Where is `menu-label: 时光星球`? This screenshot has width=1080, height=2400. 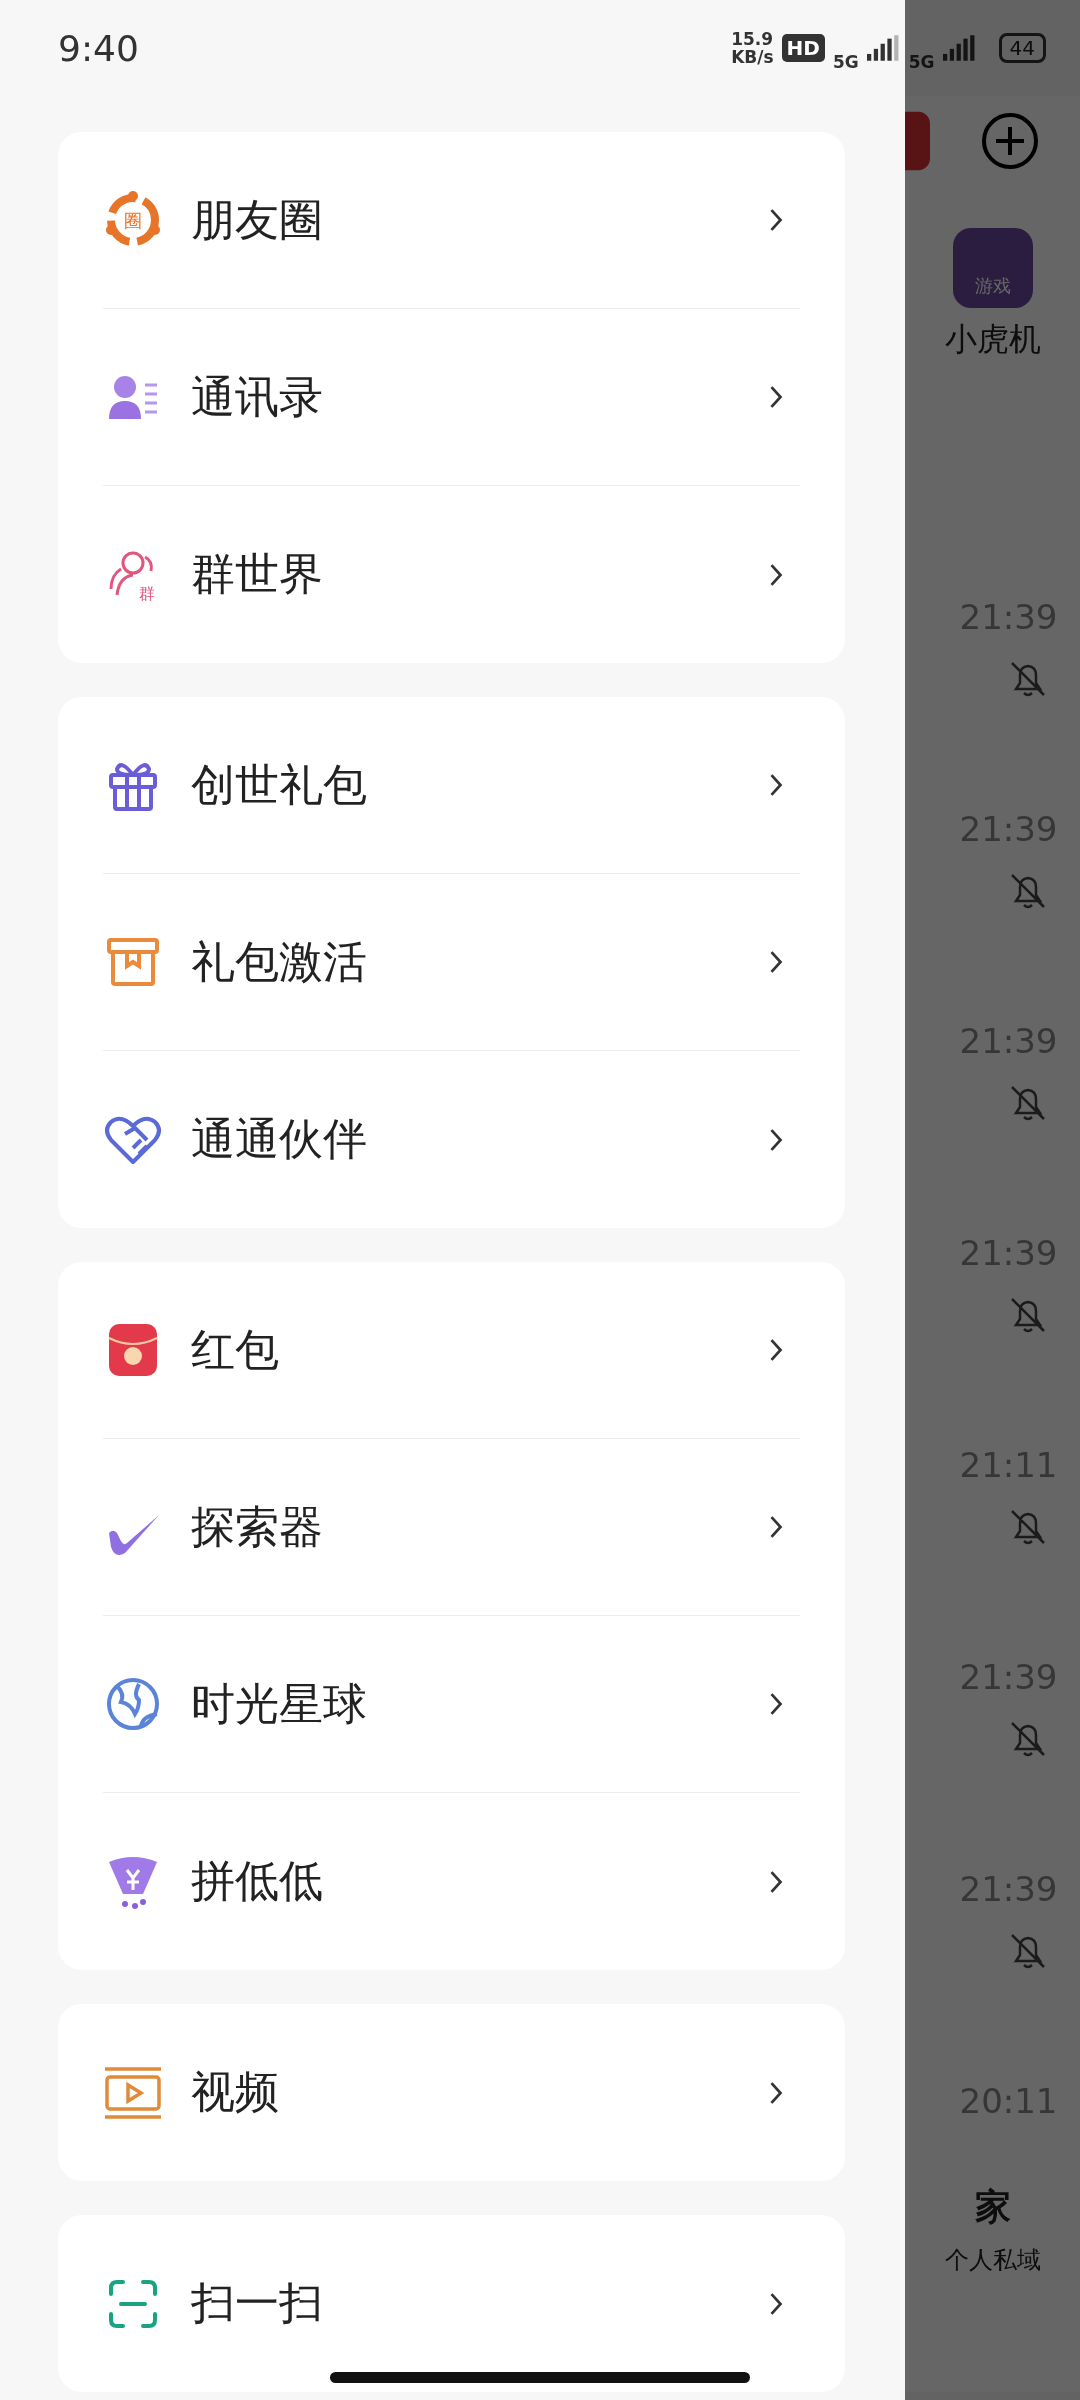 menu-label: 时光星球 is located at coordinates (279, 1703).